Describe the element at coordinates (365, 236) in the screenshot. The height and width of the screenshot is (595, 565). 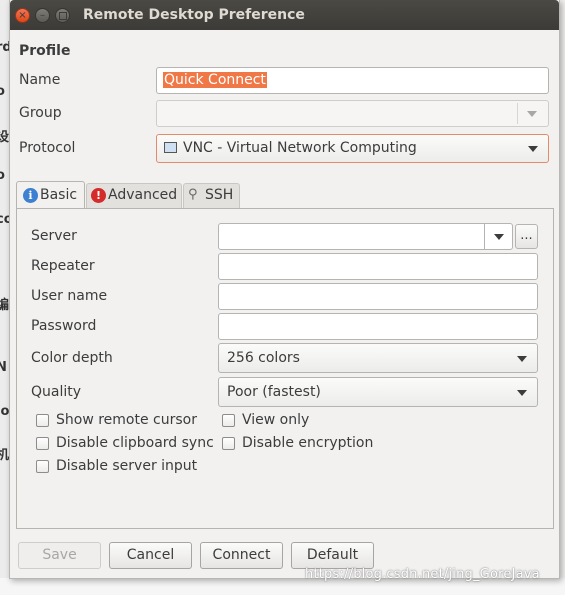
I see `server-combobox` at that location.